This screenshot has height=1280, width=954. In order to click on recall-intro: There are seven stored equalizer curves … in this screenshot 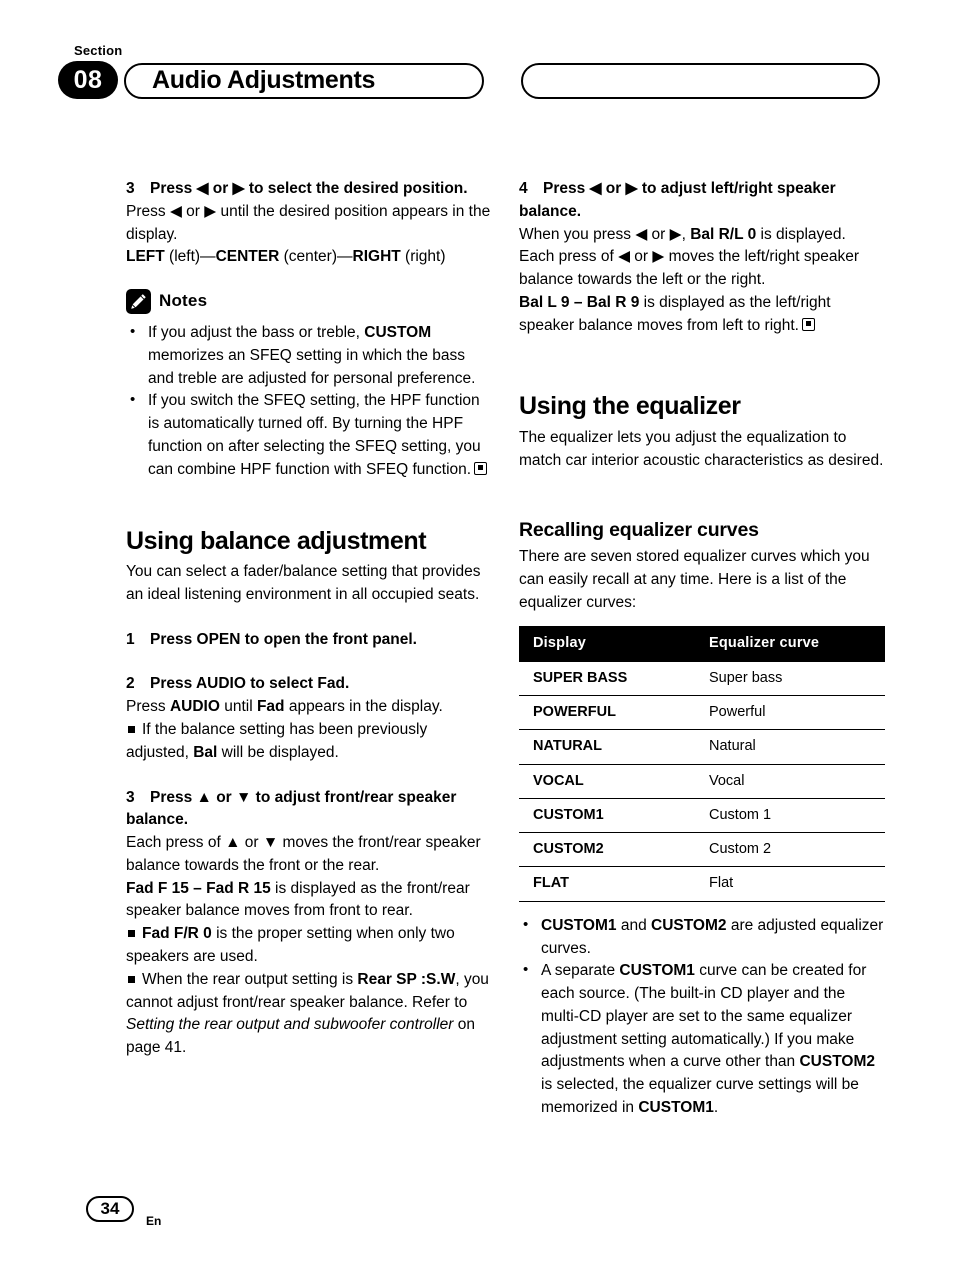, I will do `click(694, 579)`.